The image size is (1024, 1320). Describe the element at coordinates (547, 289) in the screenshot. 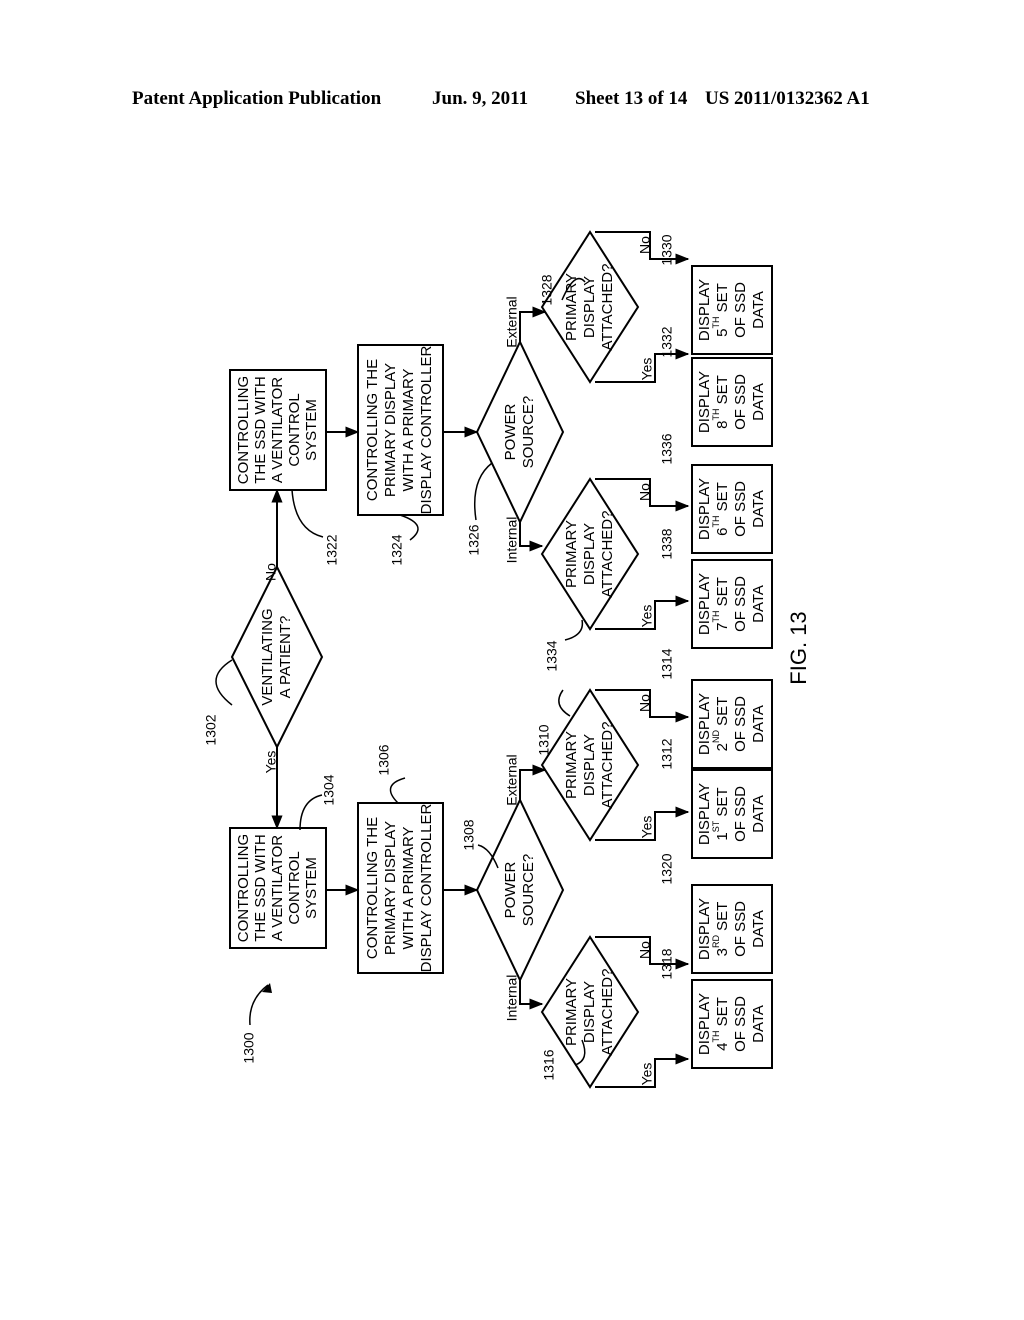

I see `ref-1328: 1328` at that location.